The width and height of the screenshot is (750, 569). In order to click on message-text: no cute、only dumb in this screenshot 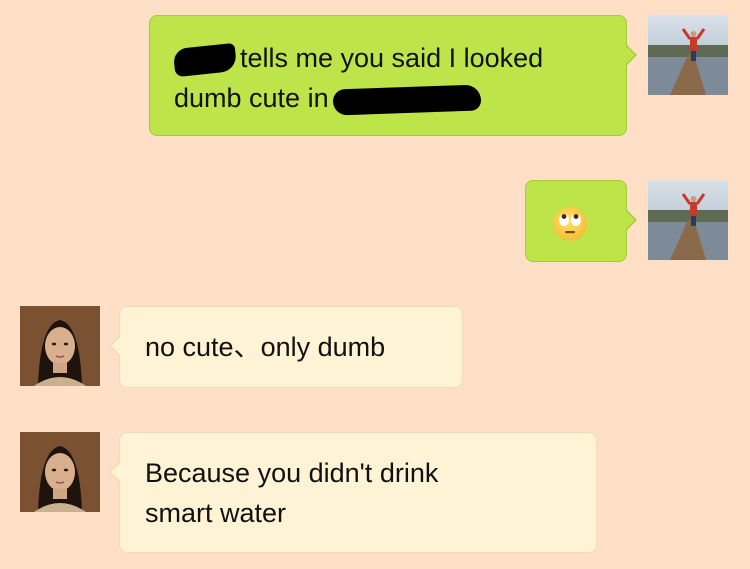, I will do `click(265, 347)`.